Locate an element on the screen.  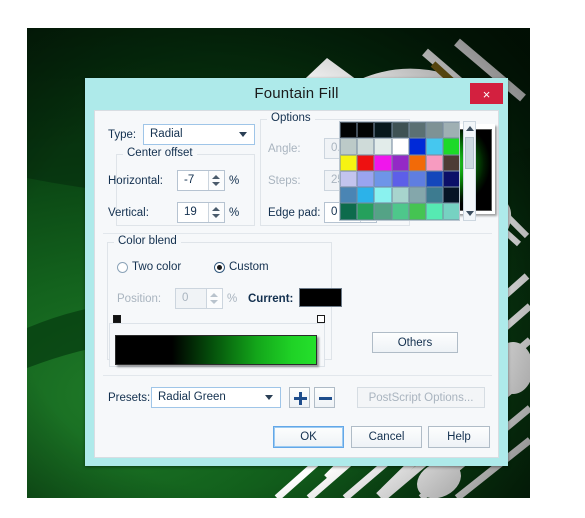
chevron-up-icon is located at coordinates (470, 128).